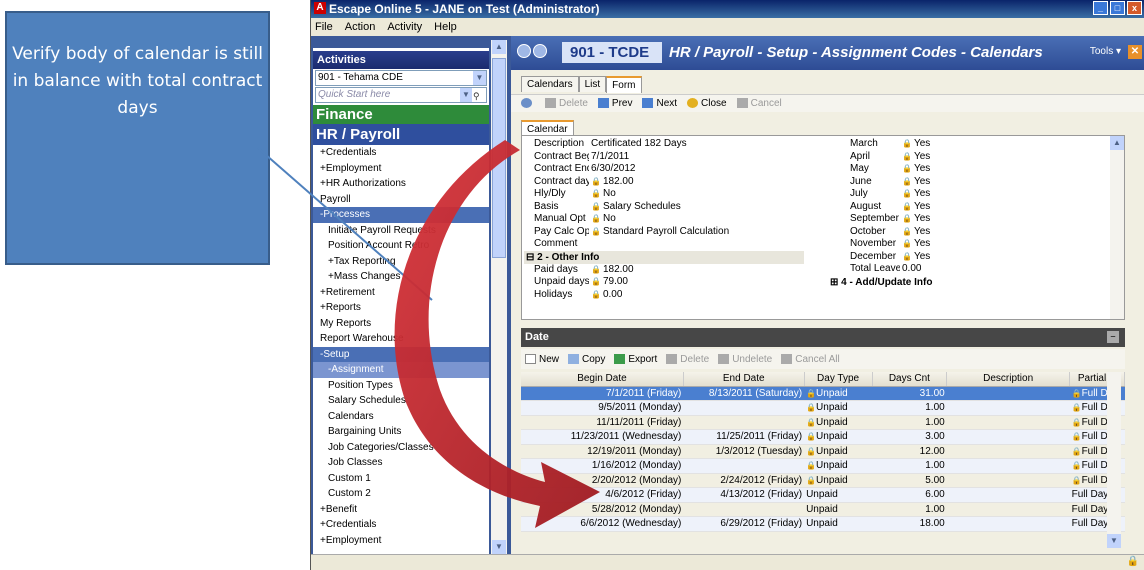 Image resolution: width=1144 pixels, height=570 pixels. I want to click on sidebar-item: Job Classes, so click(401, 463).